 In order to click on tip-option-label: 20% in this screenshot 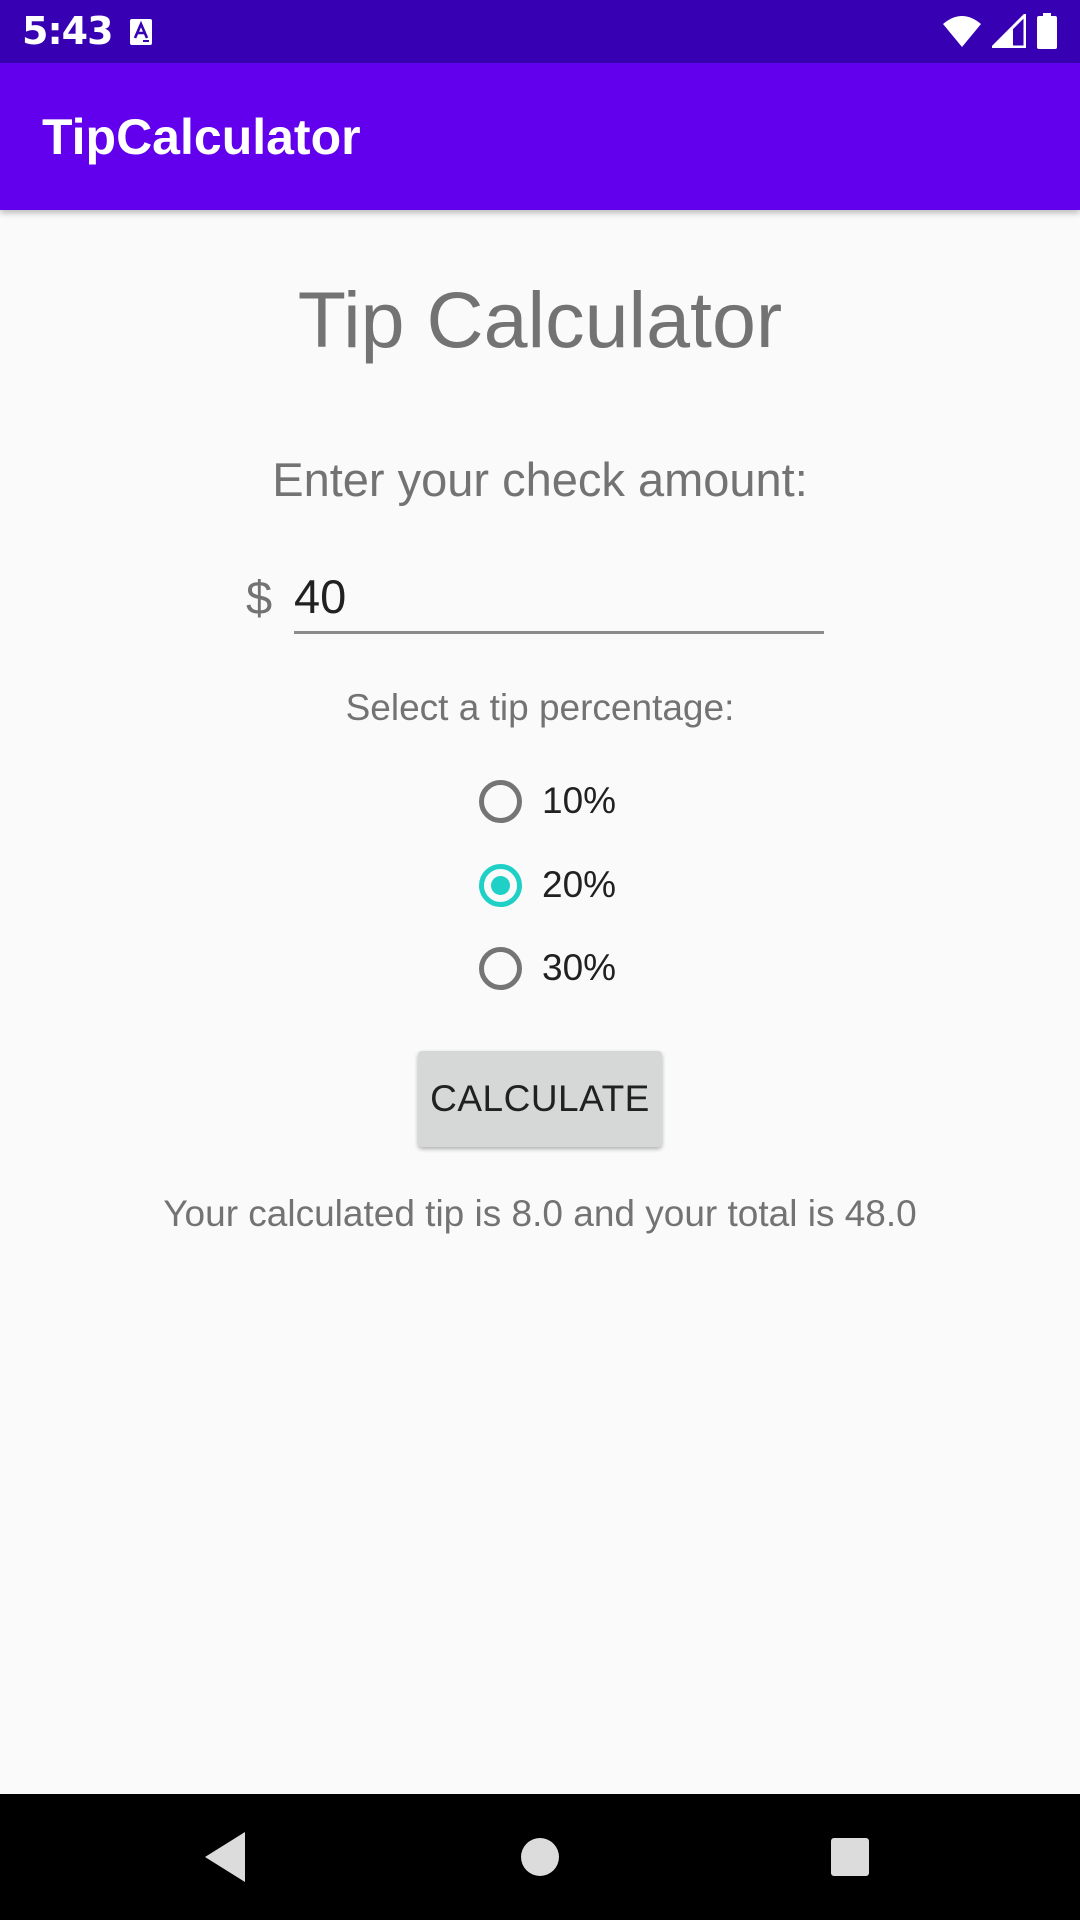, I will do `click(579, 884)`.